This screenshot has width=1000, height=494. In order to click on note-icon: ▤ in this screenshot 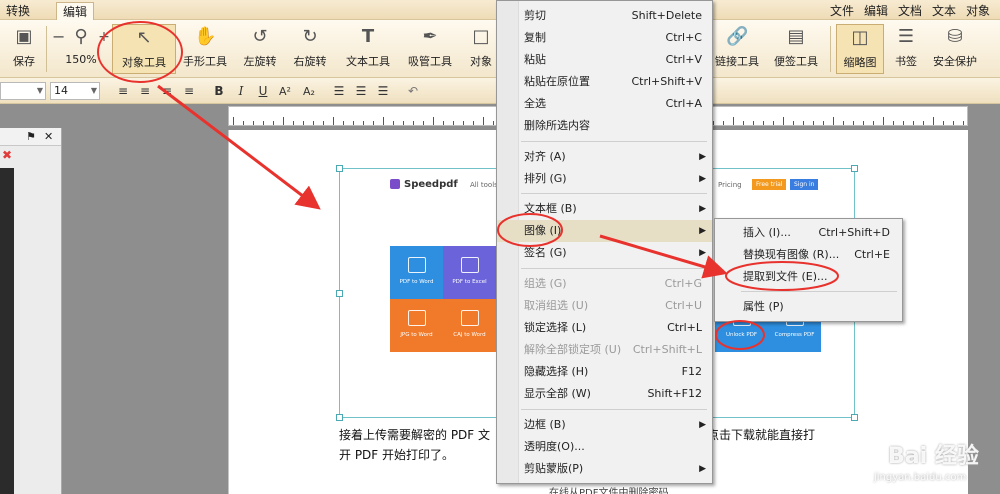, I will do `click(796, 36)`.